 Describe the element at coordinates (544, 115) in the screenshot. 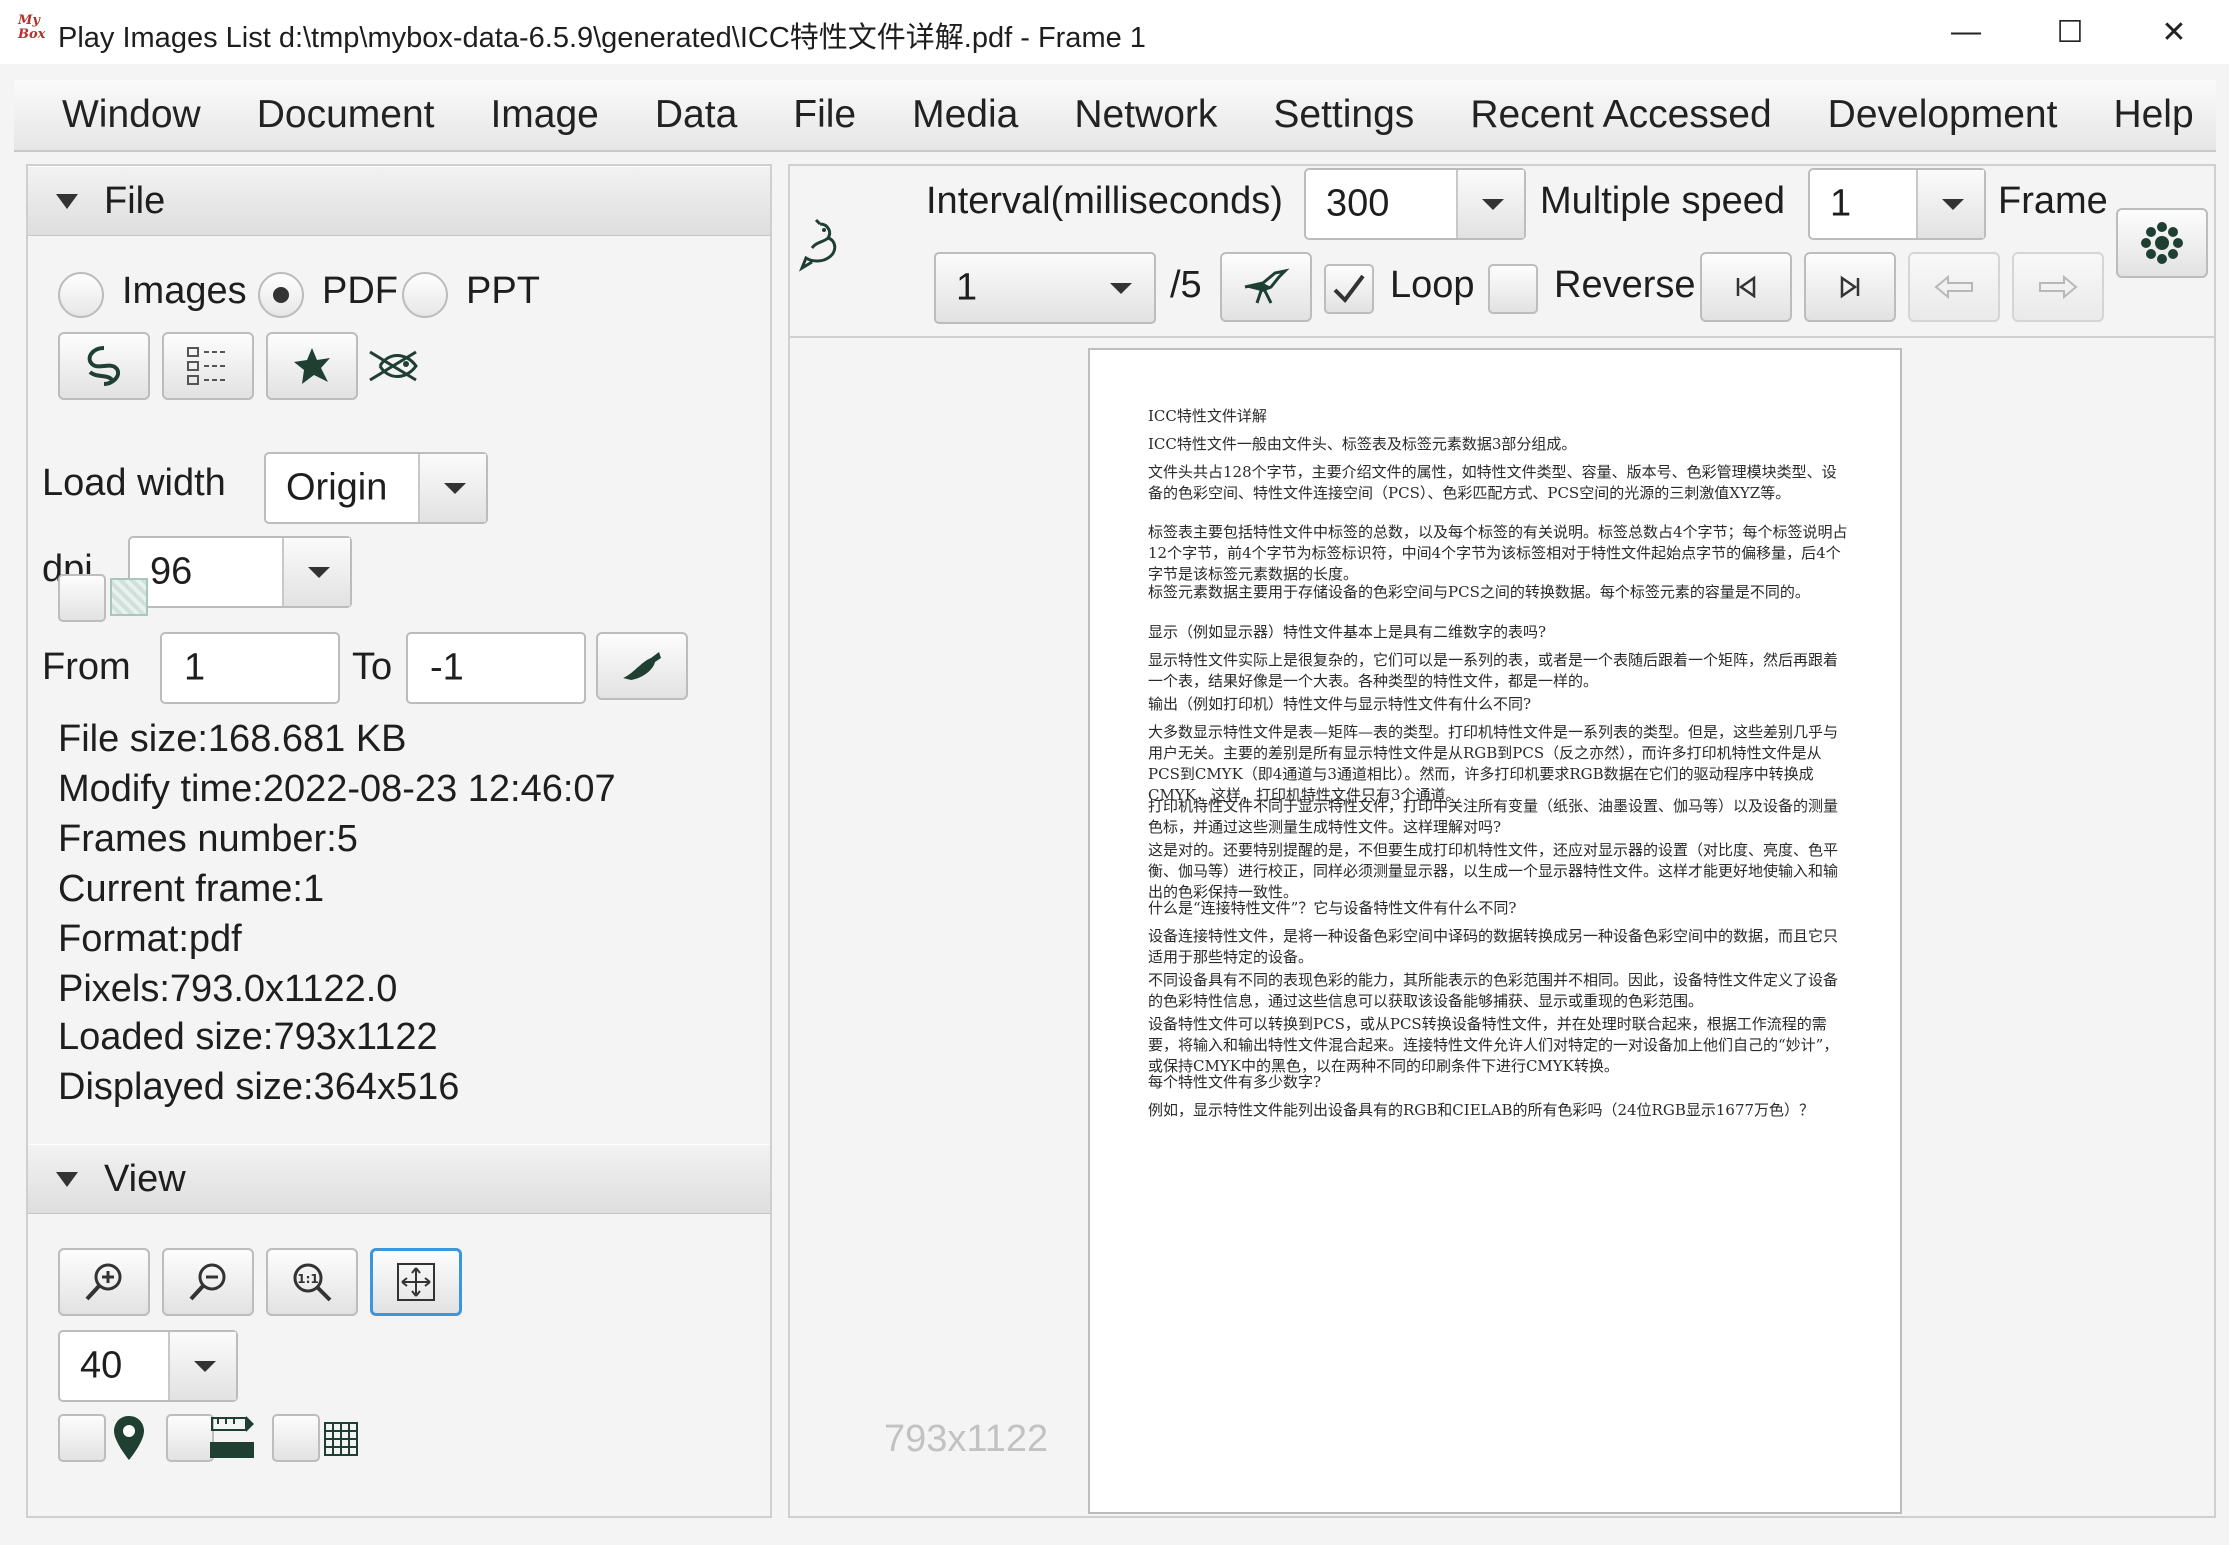

I see `menu-image: Image` at that location.